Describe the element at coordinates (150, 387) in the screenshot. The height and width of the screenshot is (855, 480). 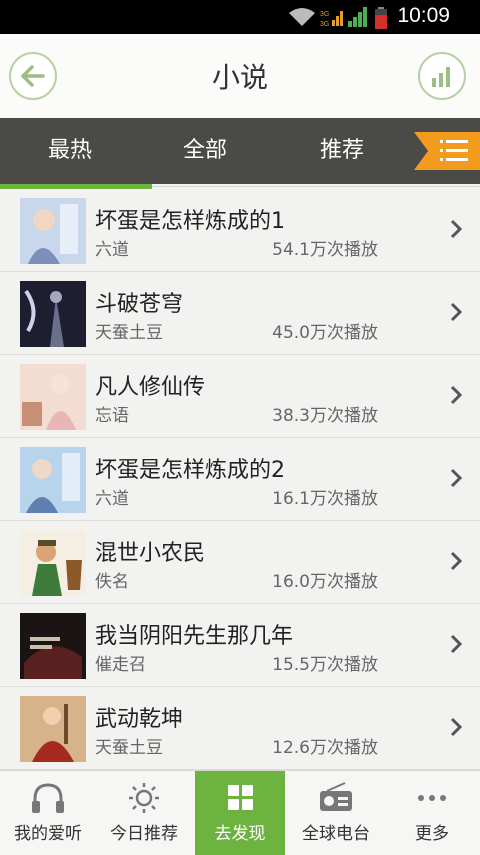
I see `item-title: 凡人修仙传` at that location.